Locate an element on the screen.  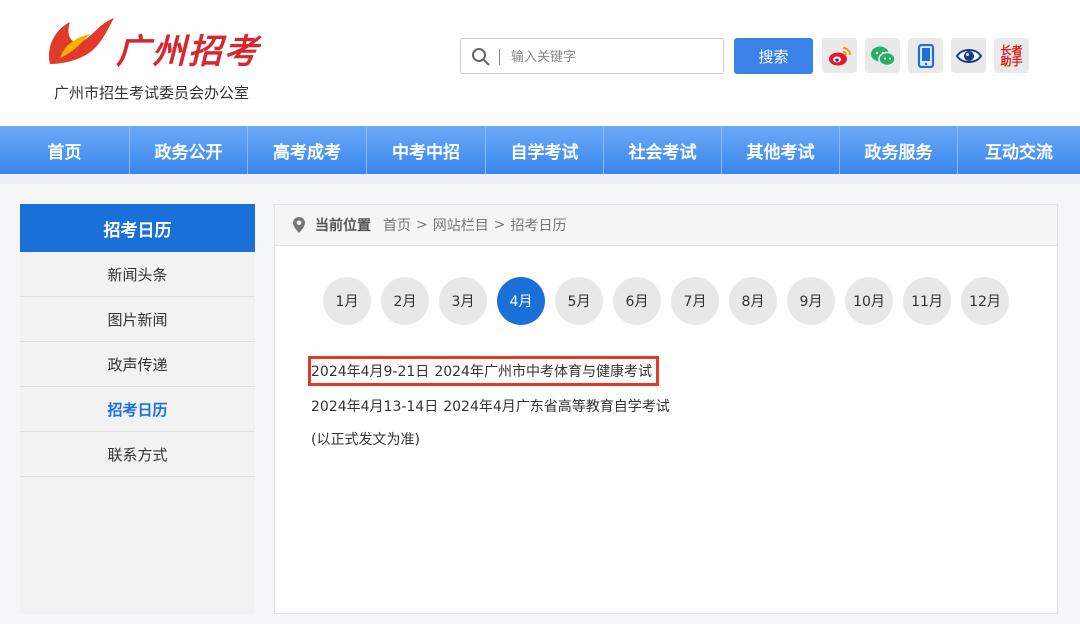
logo-mark-icon is located at coordinates (81, 41).